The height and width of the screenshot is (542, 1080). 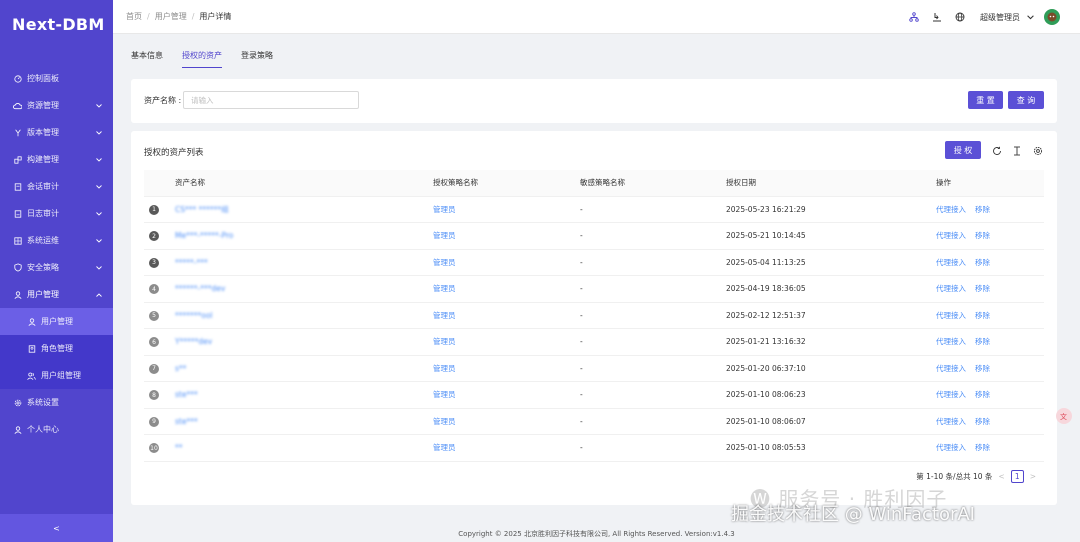 What do you see at coordinates (56, 348) in the screenshot?
I see `sidebar-subitem-roles: 角色管理` at bounding box center [56, 348].